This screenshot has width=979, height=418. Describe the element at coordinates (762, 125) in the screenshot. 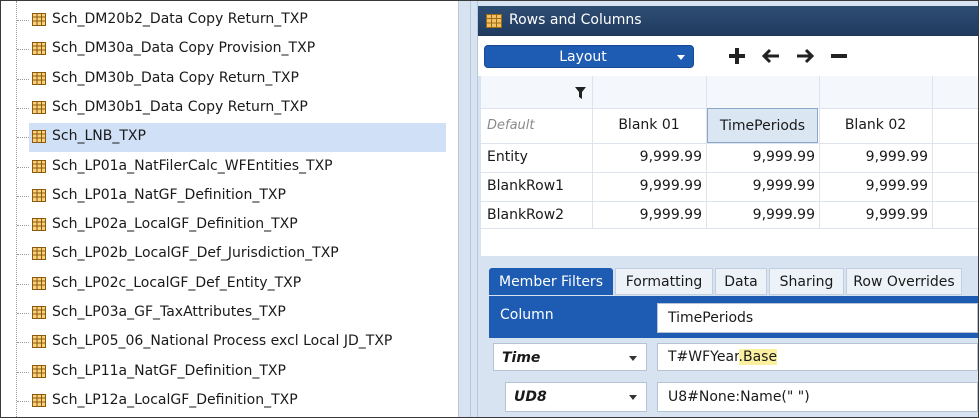

I see `column-header-timeperiods: TimePeriods` at that location.